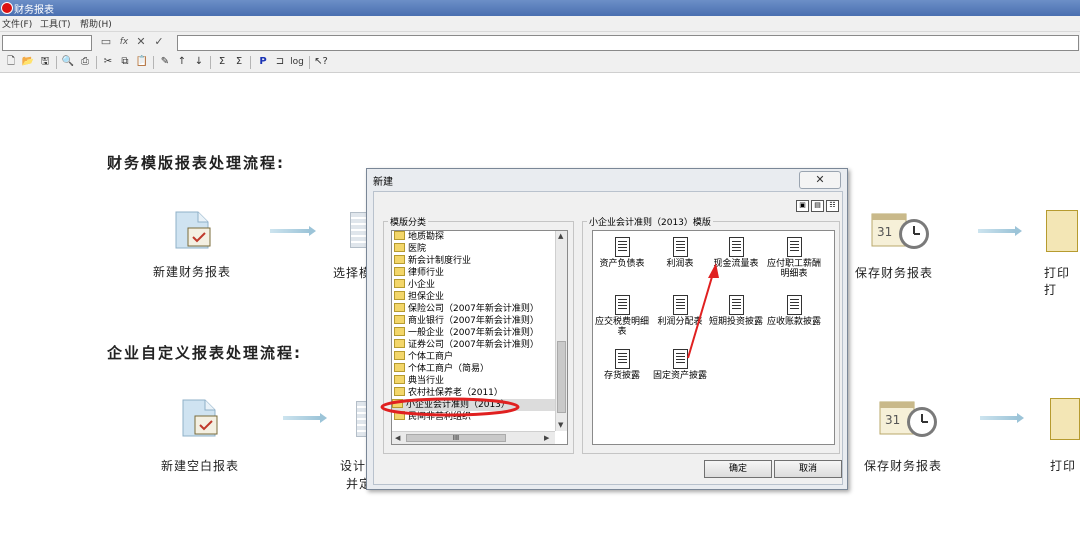 The width and height of the screenshot is (1080, 550). I want to click on annotation-overlay, so click(549, 340).